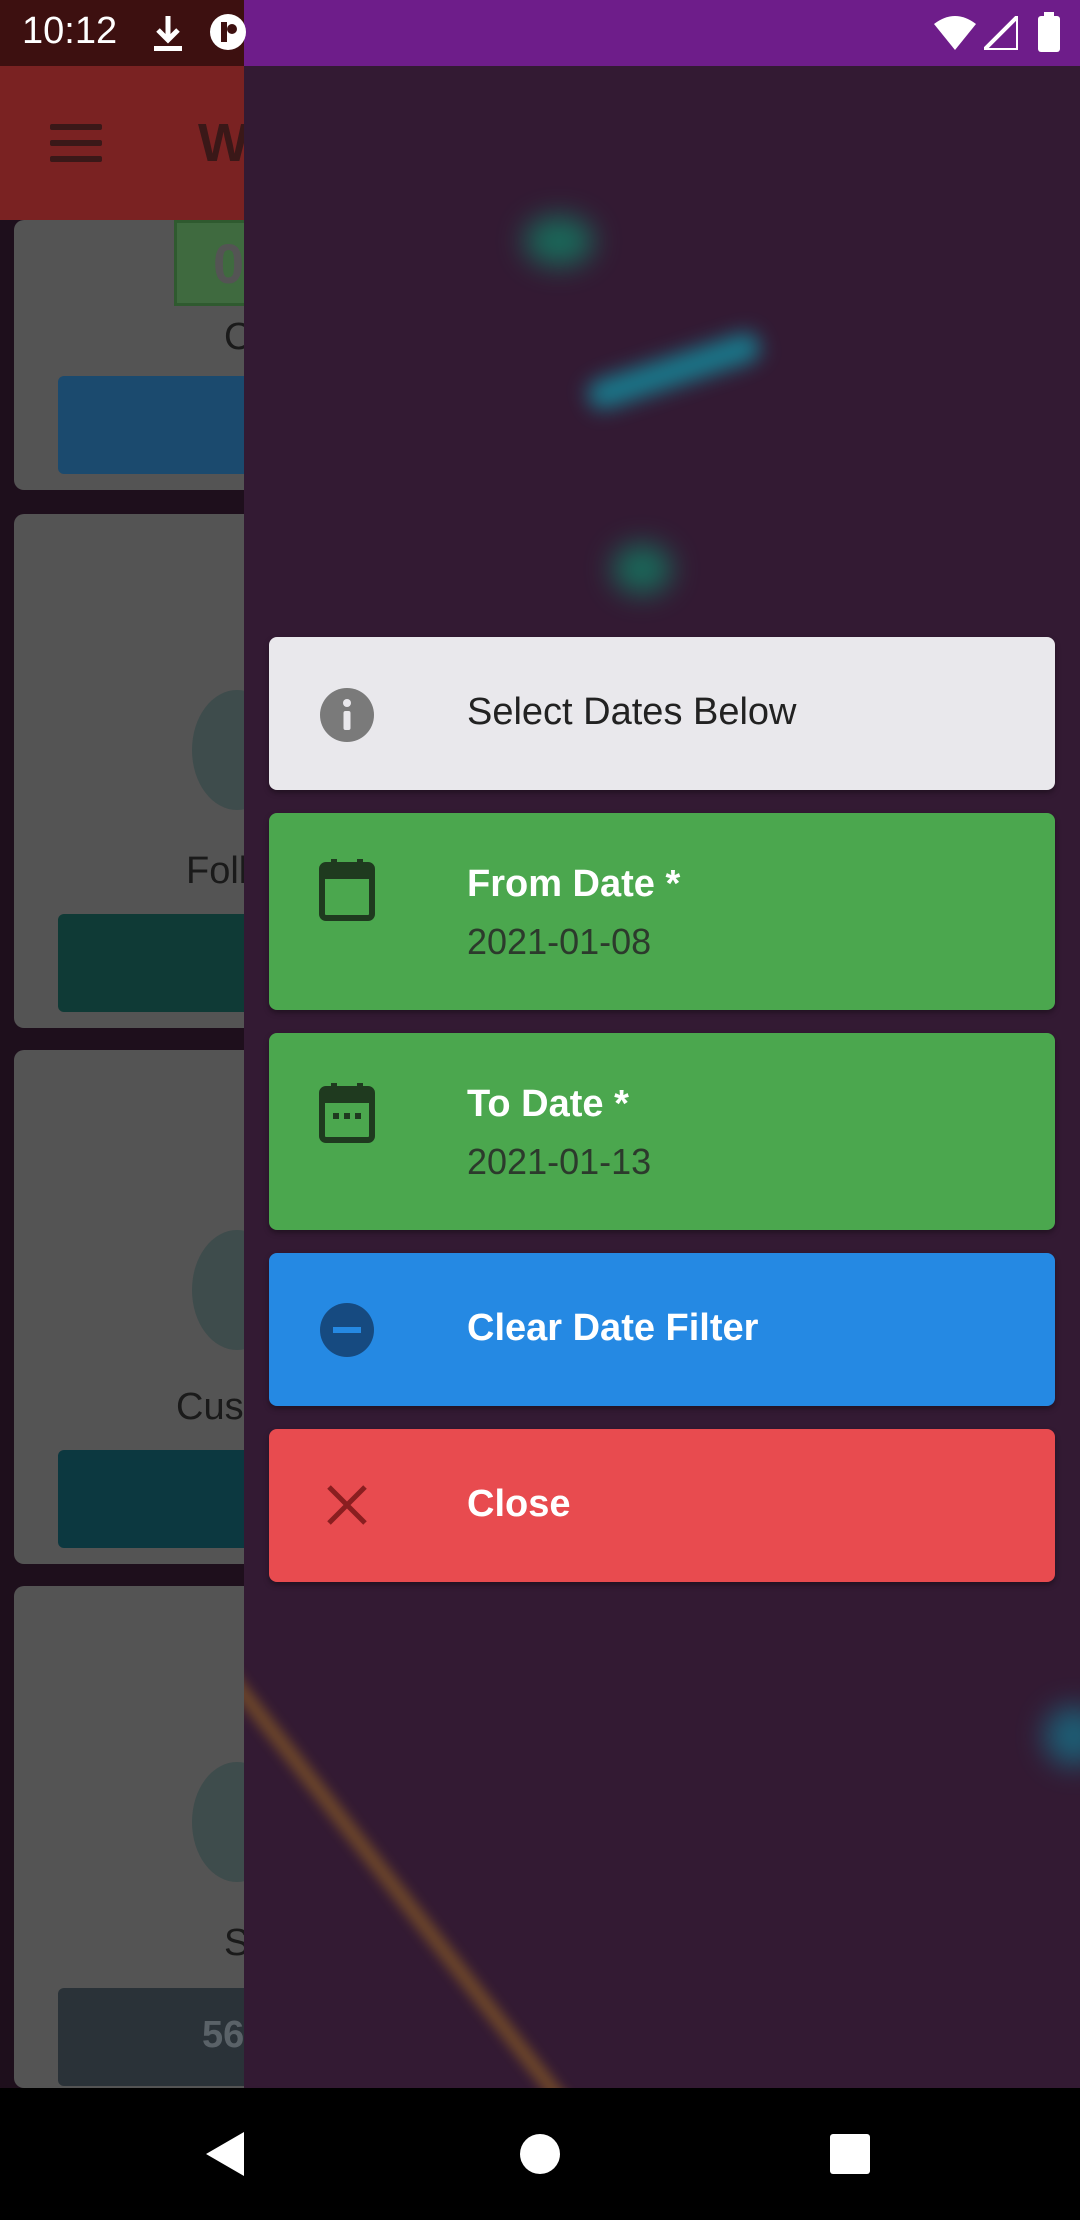 This screenshot has width=1080, height=2220. Describe the element at coordinates (347, 890) in the screenshot. I see `calendar-icon` at that location.